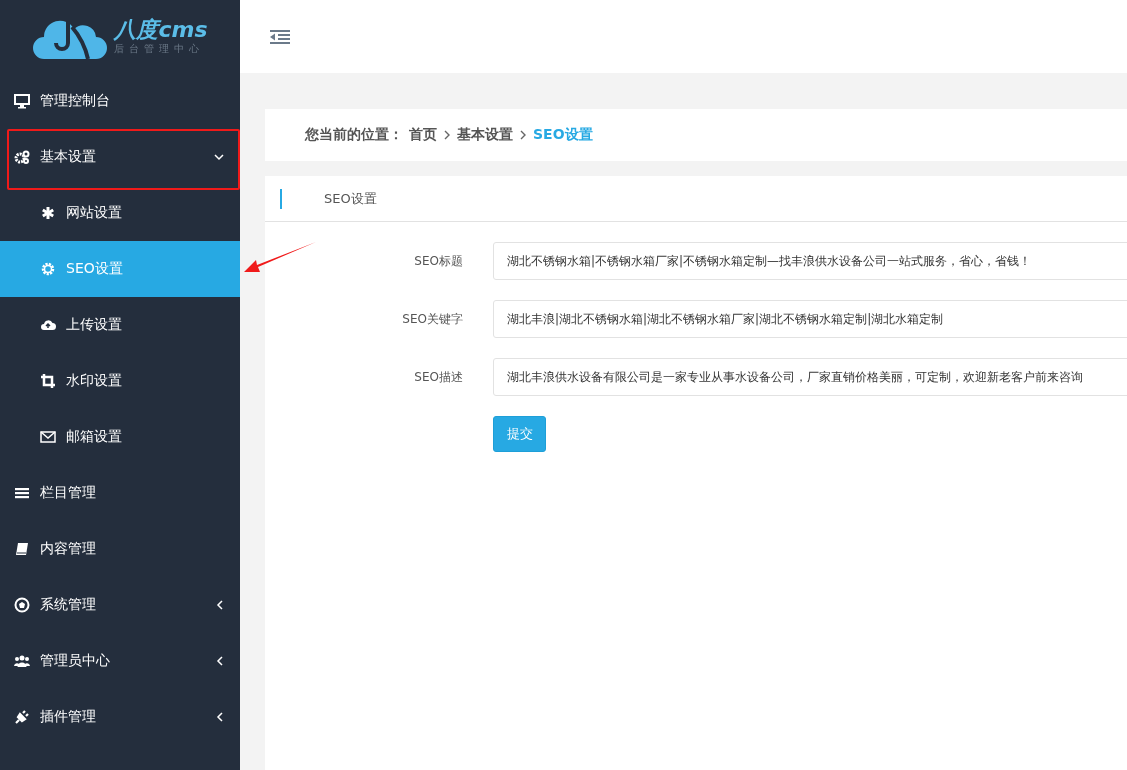  What do you see at coordinates (438, 377) in the screenshot?
I see `field-label: SEO描述` at bounding box center [438, 377].